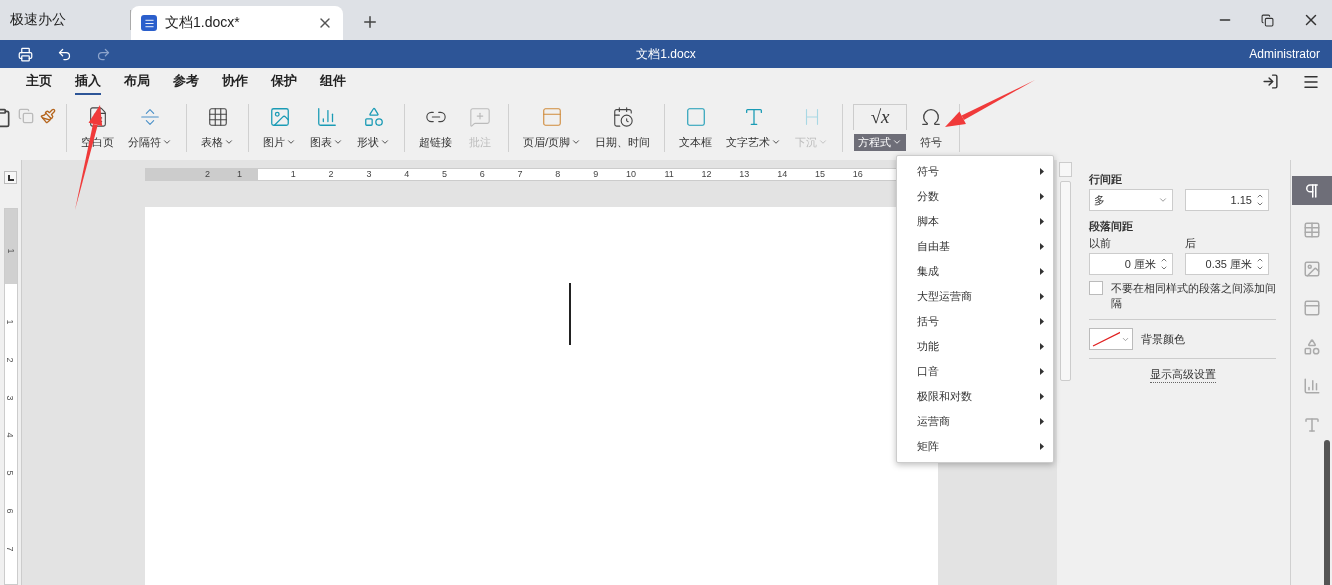 This screenshot has height=585, width=1332. Describe the element at coordinates (1193, 296) in the screenshot. I see `checkbox-label: 不要在相同样式的段落之间添加间隔` at that location.